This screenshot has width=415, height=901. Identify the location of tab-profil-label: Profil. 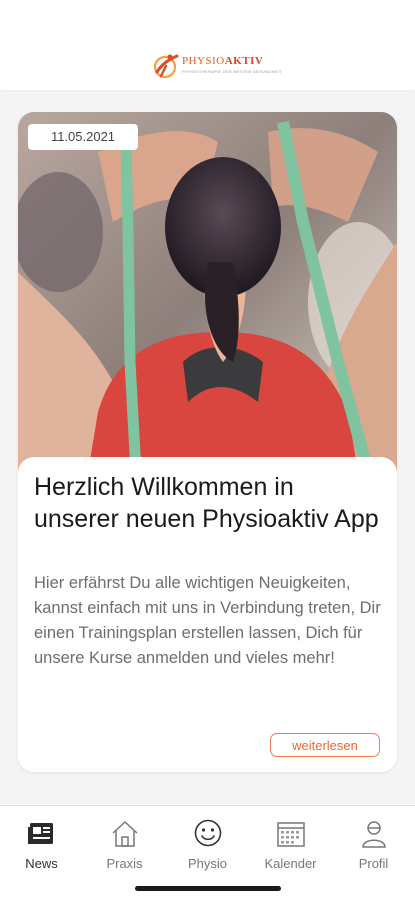
(373, 863).